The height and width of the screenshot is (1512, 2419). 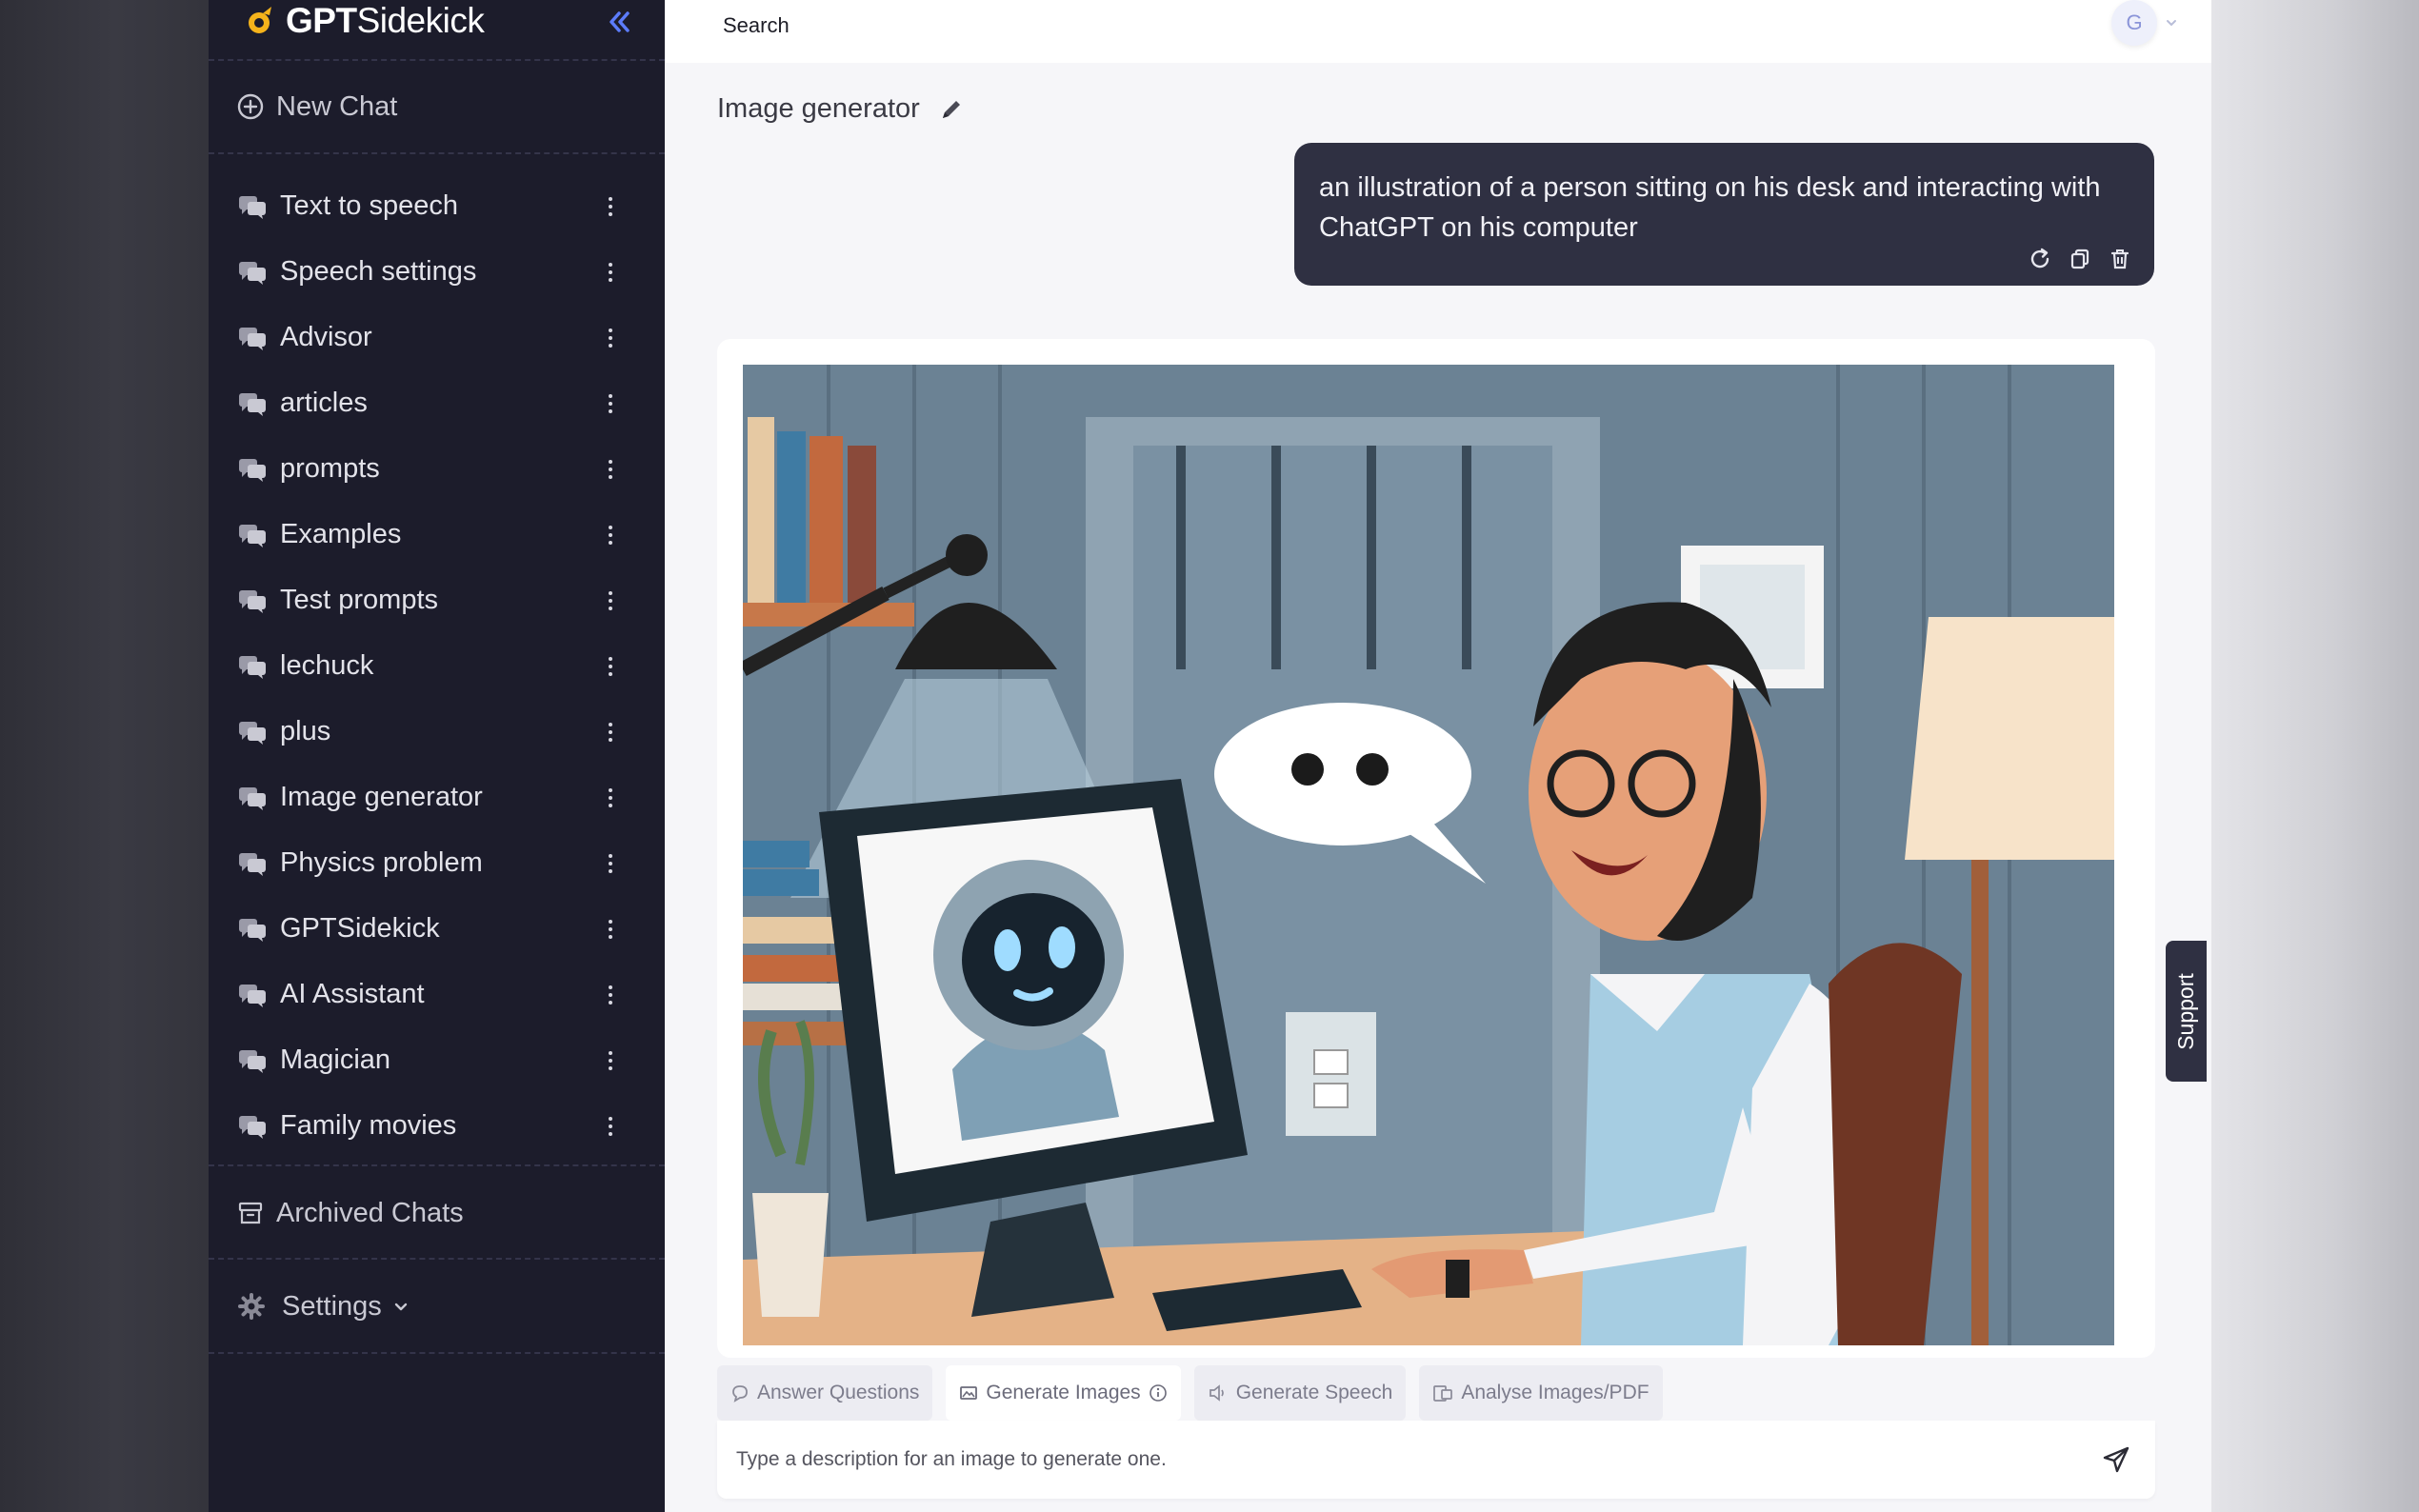 I want to click on sidebar-chat-item: Test prompts, so click(x=437, y=600).